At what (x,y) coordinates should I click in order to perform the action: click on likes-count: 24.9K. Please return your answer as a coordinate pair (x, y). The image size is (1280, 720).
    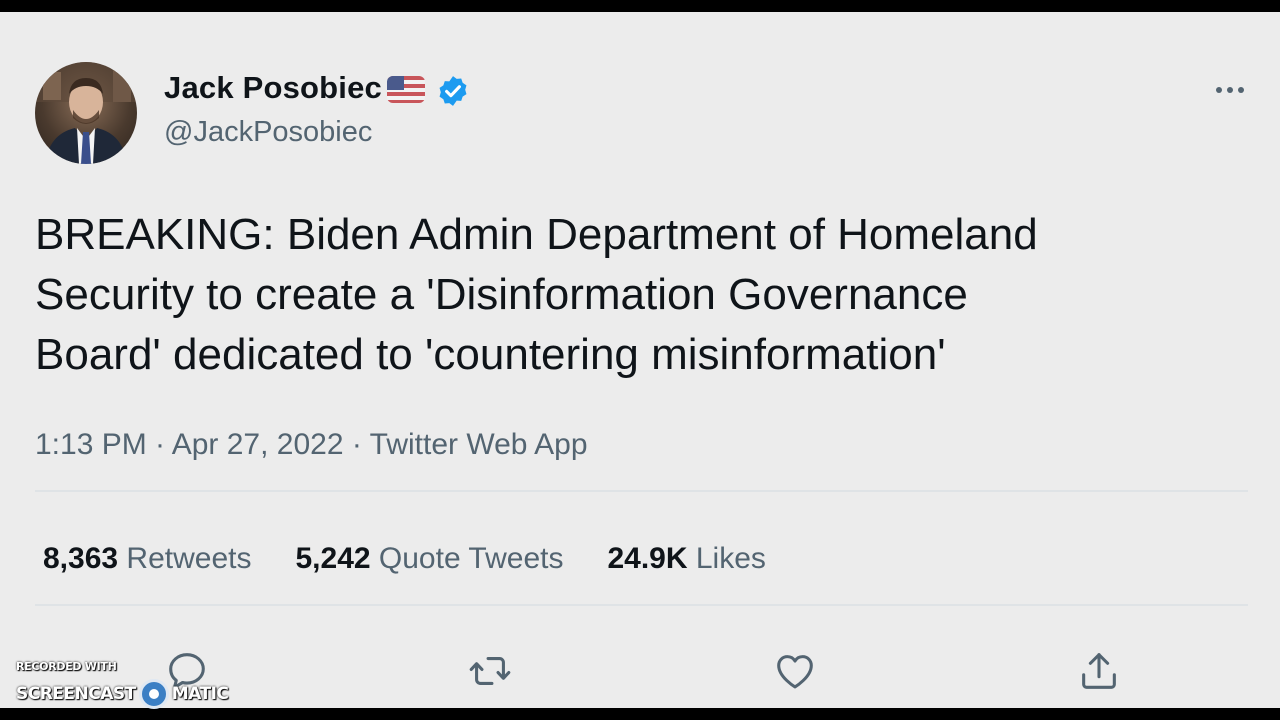
    Looking at the image, I should click on (647, 558).